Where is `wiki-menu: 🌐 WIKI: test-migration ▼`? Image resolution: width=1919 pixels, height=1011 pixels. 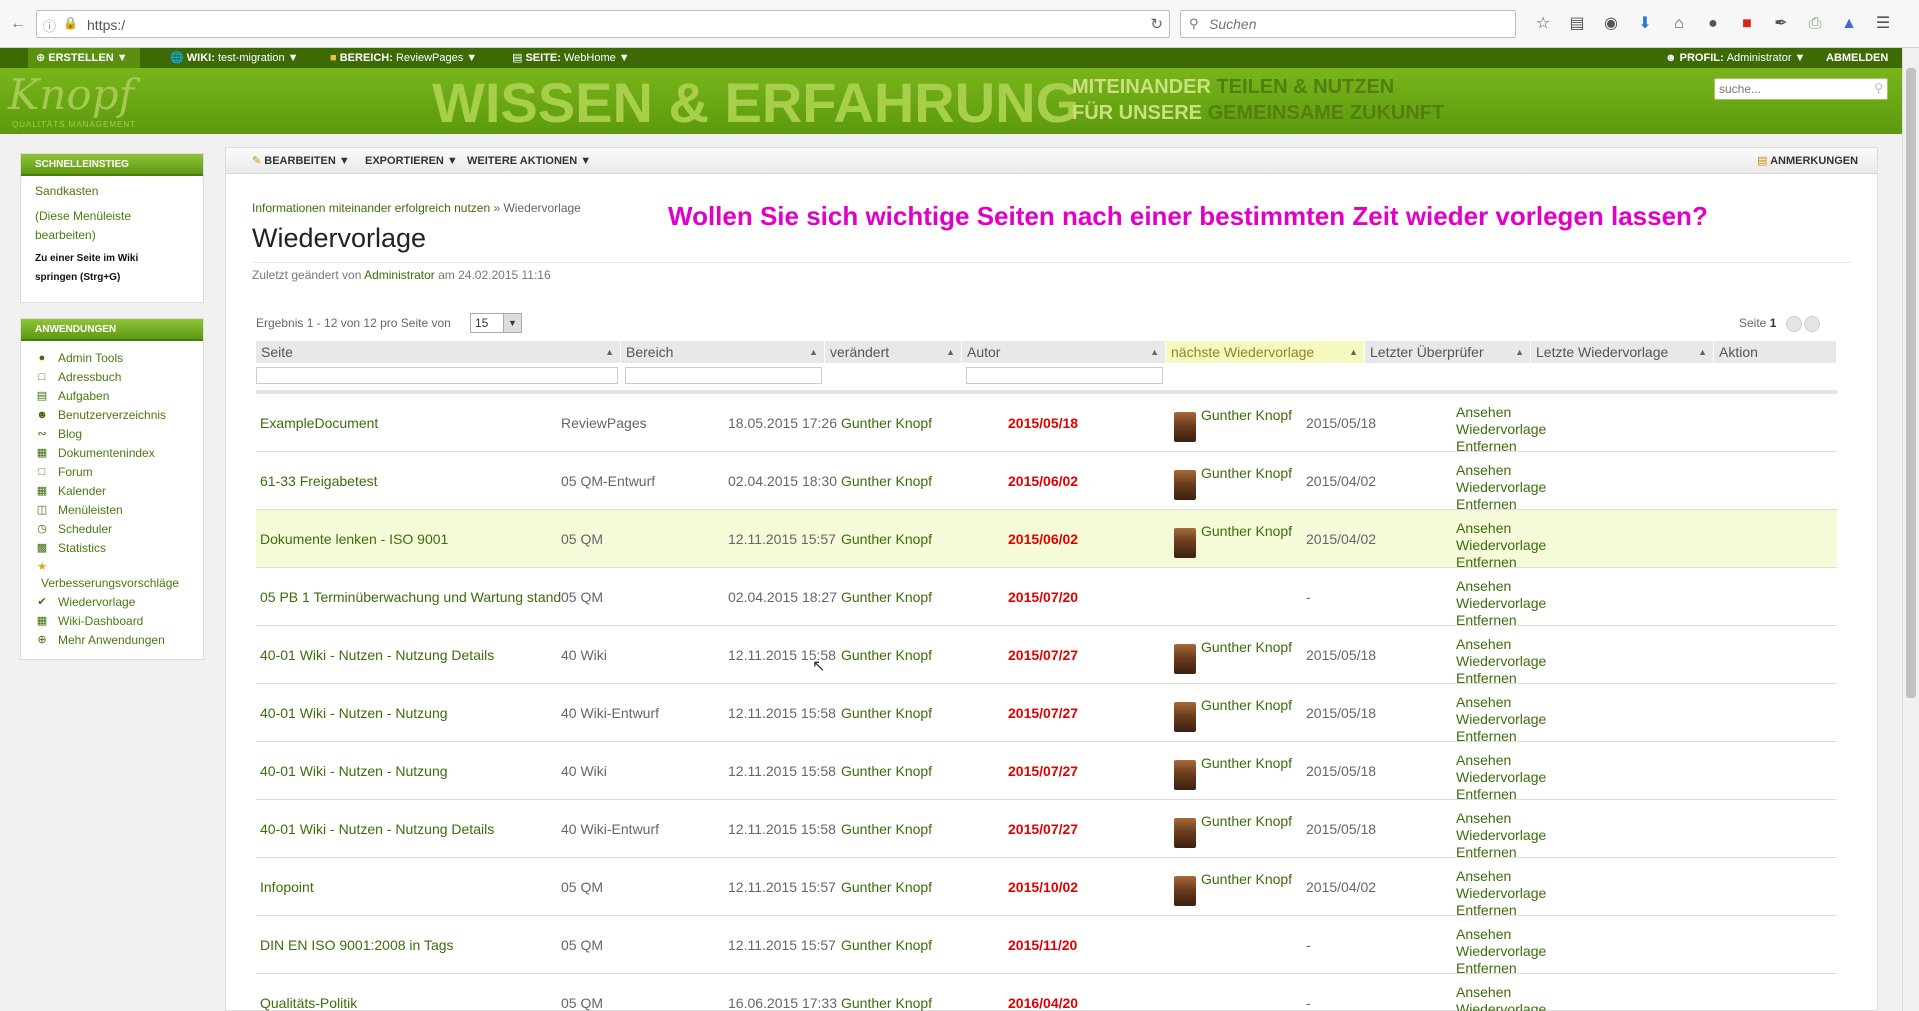 wiki-menu: 🌐 WIKI: test-migration ▼ is located at coordinates (234, 58).